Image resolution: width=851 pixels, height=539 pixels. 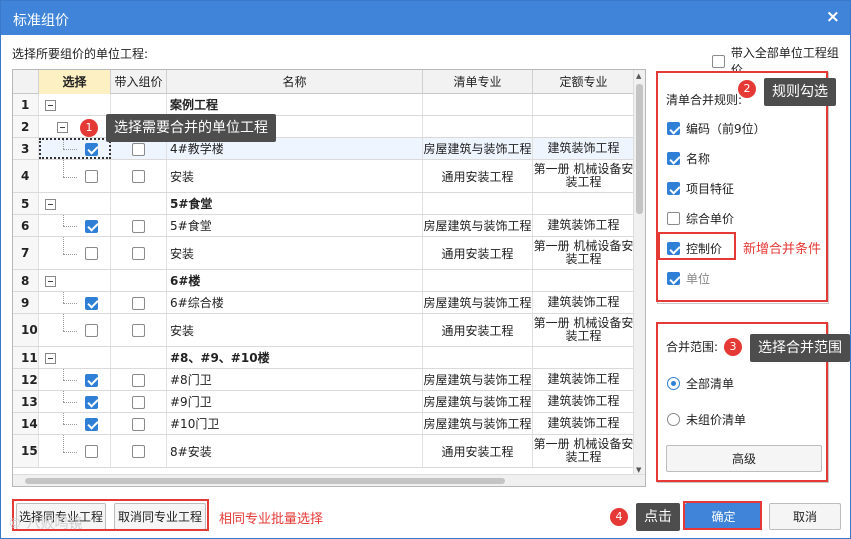 What do you see at coordinates (639, 273) in the screenshot?
I see `vertical-scrollbar: ▲ ▼` at bounding box center [639, 273].